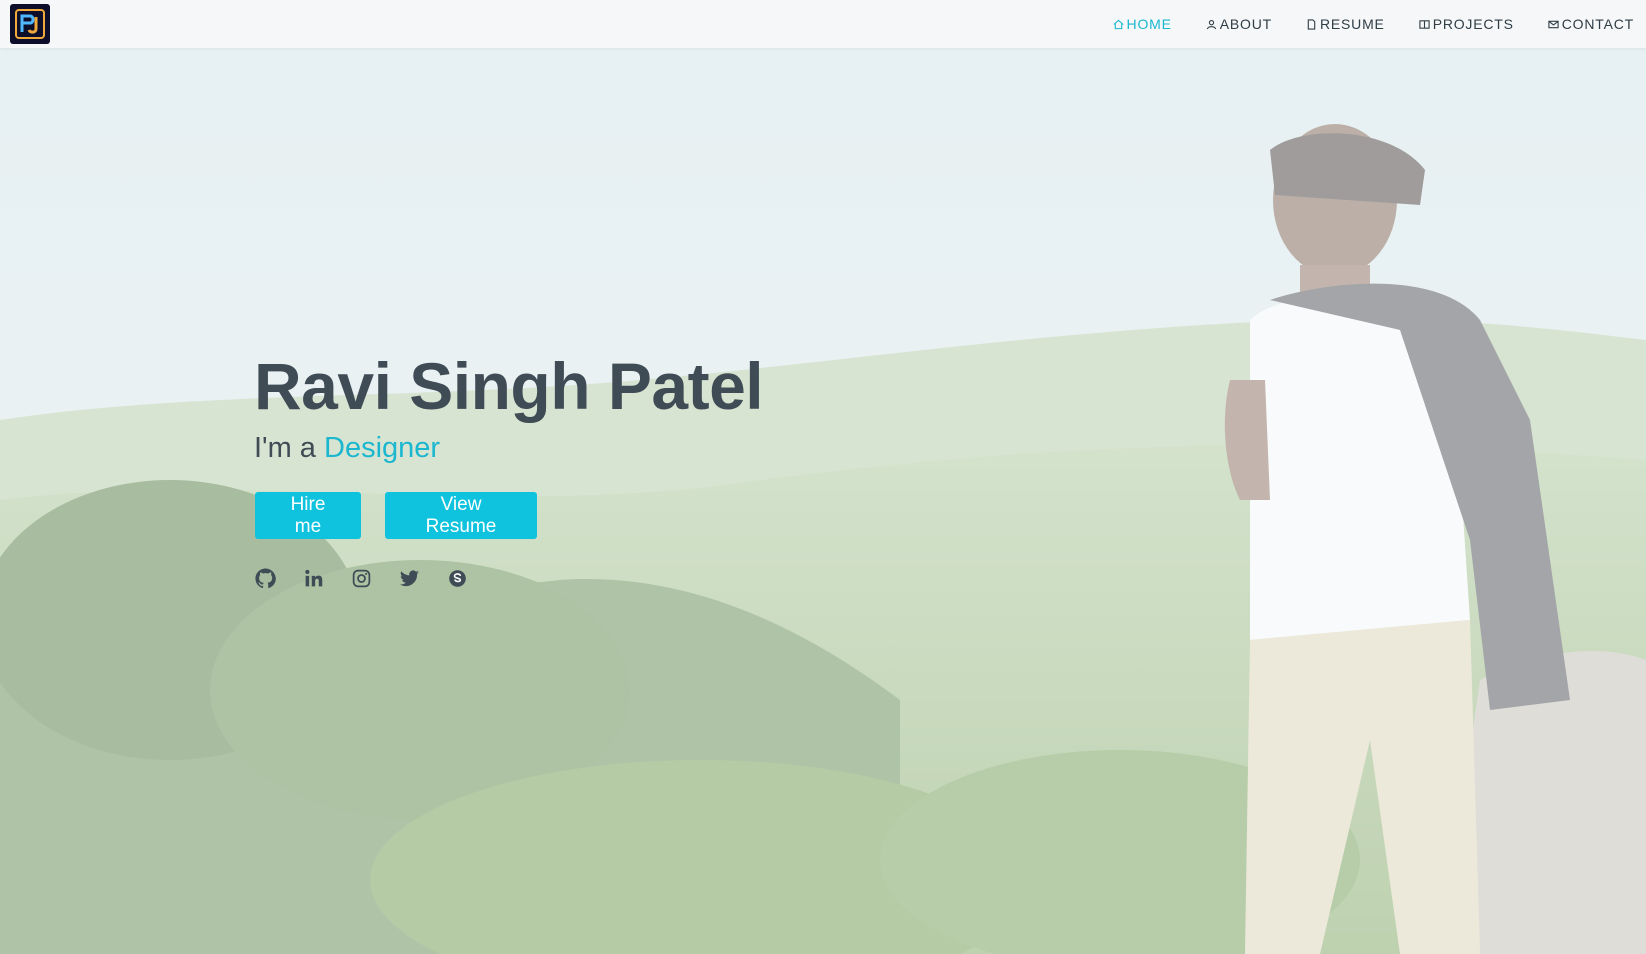 This screenshot has height=954, width=1646. I want to click on twitter-link, so click(409, 578).